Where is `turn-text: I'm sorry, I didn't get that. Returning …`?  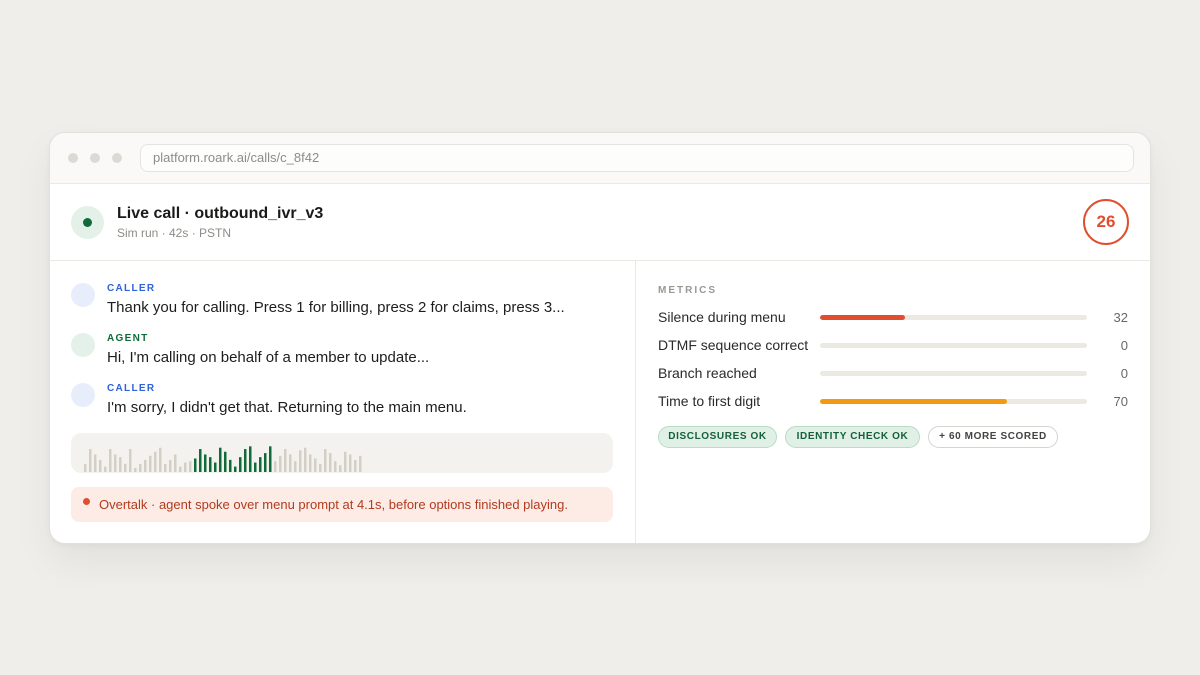
turn-text: I'm sorry, I didn't get that. Returning … is located at coordinates (287, 407).